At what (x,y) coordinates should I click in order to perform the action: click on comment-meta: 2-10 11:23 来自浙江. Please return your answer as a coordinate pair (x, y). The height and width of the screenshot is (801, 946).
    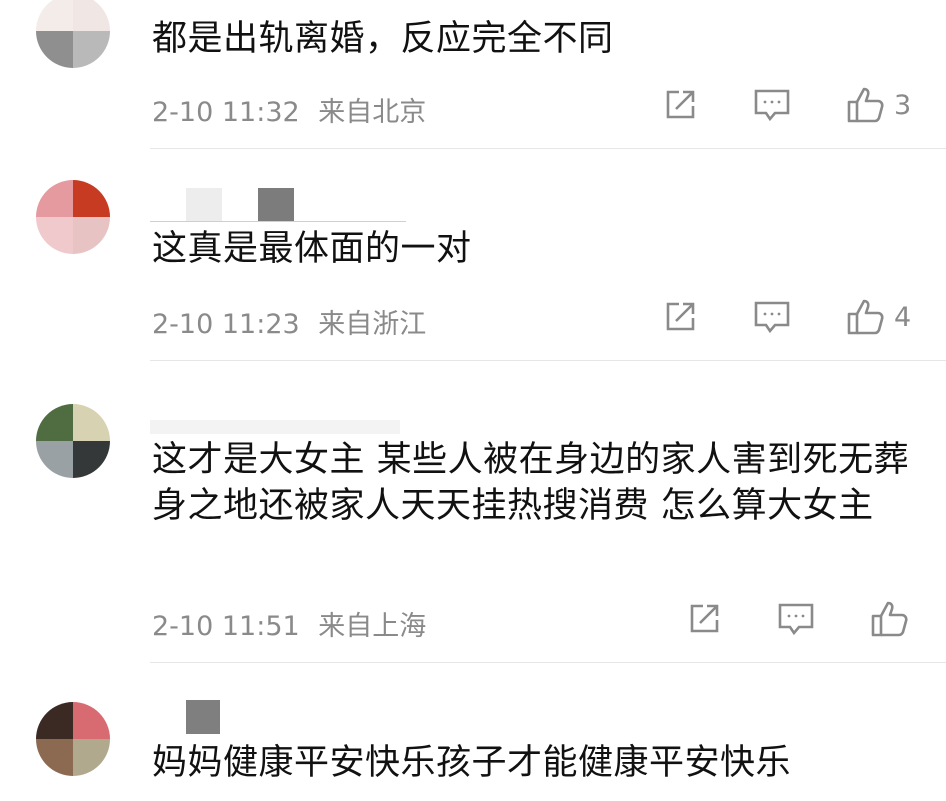
    Looking at the image, I should click on (289, 321).